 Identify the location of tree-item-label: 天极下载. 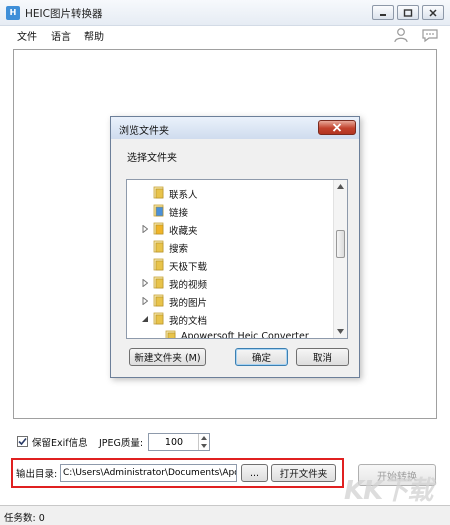
(188, 267).